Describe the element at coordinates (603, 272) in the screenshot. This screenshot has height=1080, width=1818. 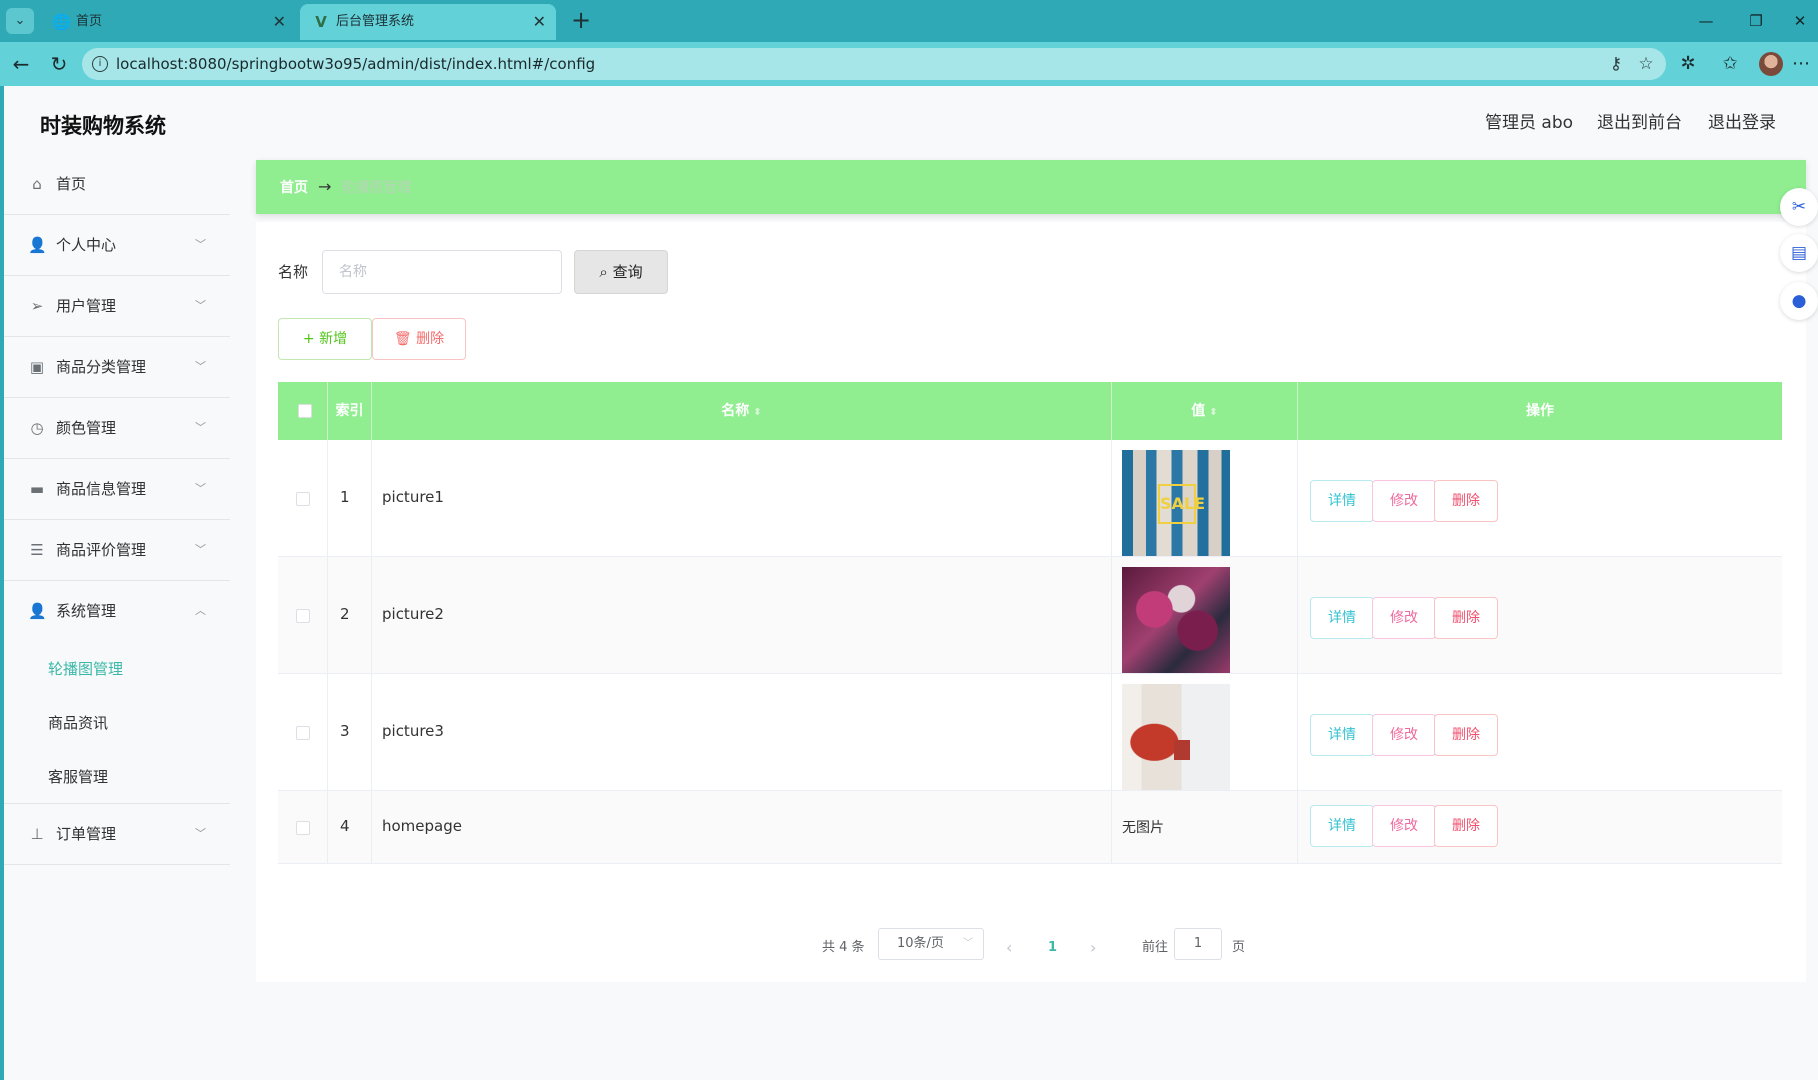
I see `search-icon: ⌕` at that location.